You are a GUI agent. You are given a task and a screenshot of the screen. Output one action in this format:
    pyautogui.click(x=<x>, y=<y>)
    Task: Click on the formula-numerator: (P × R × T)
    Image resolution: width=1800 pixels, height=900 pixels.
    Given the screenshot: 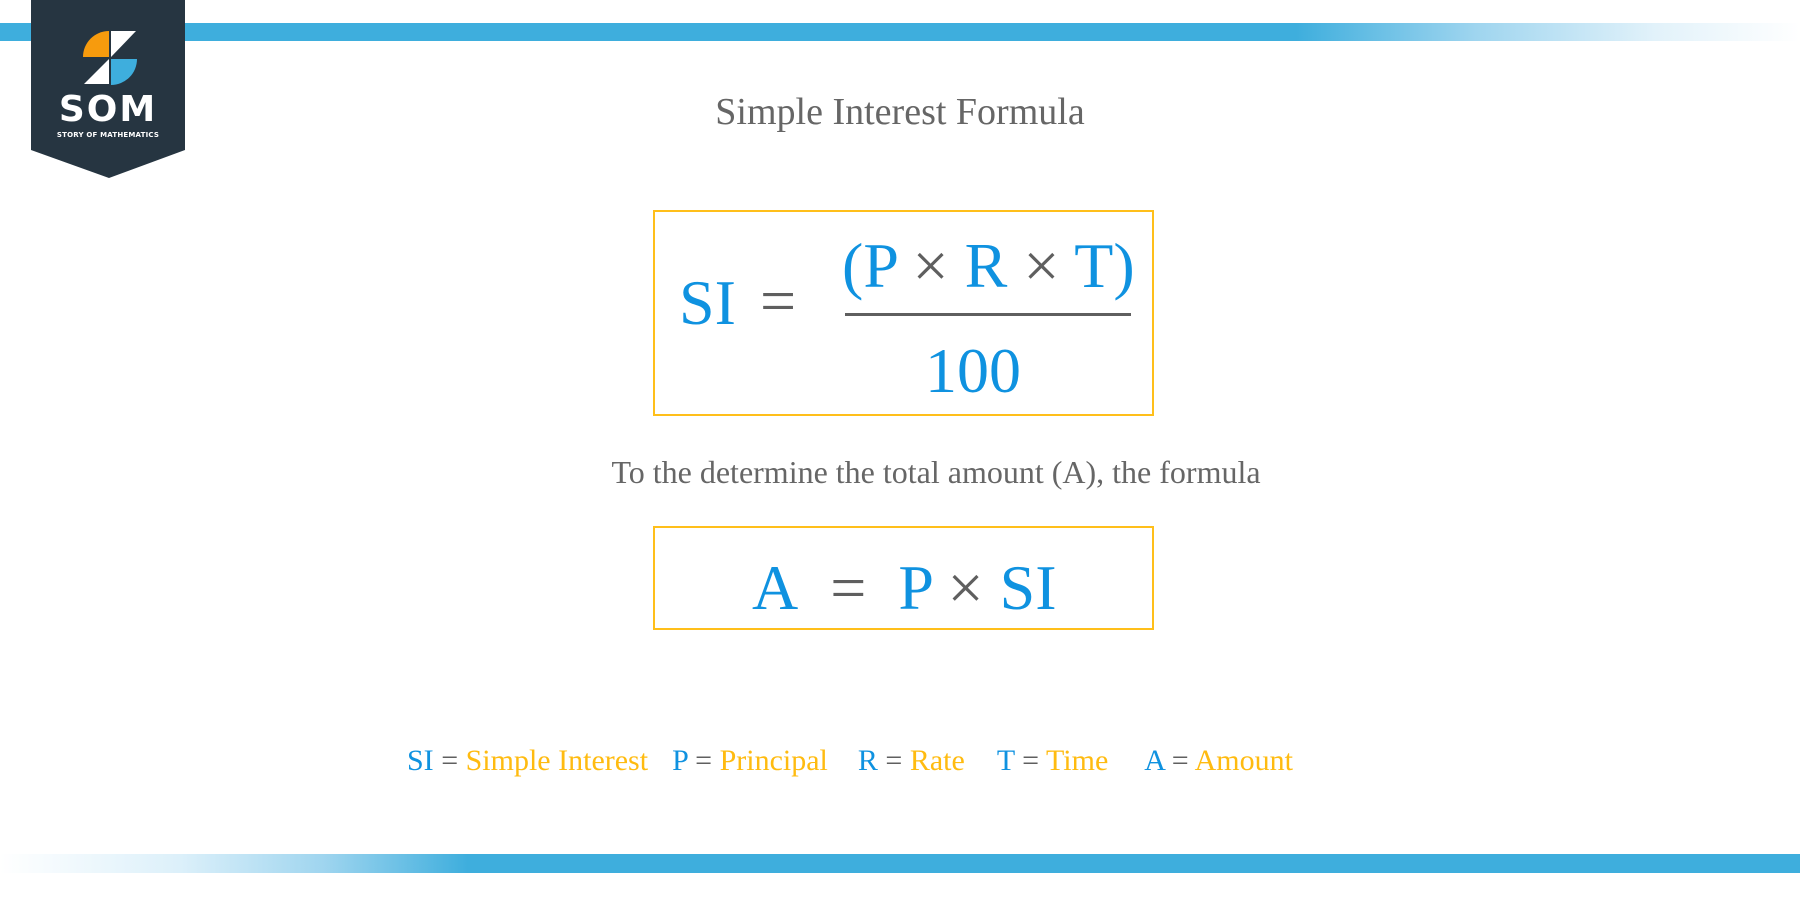 What is the action you would take?
    pyautogui.click(x=988, y=266)
    